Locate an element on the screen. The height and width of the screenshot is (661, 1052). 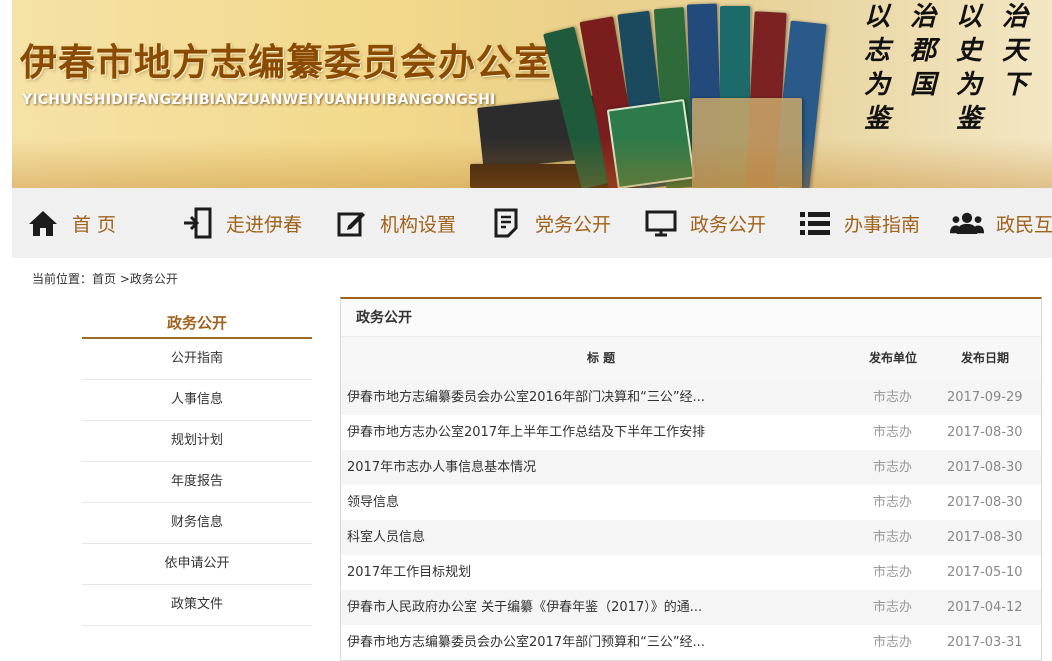
breadcrumb-prefix: 当前位置： is located at coordinates (62, 279).